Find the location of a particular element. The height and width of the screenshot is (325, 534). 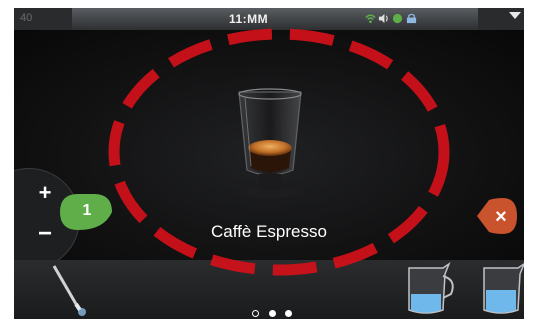

volume-icon is located at coordinates (383, 18).